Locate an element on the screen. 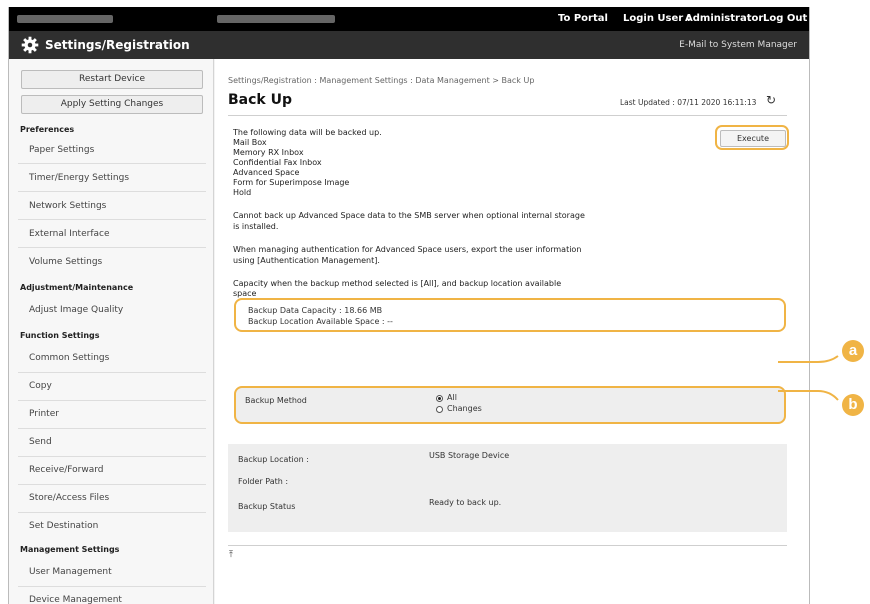 The height and width of the screenshot is (604, 870). to-portal-link: To Portal is located at coordinates (583, 18).